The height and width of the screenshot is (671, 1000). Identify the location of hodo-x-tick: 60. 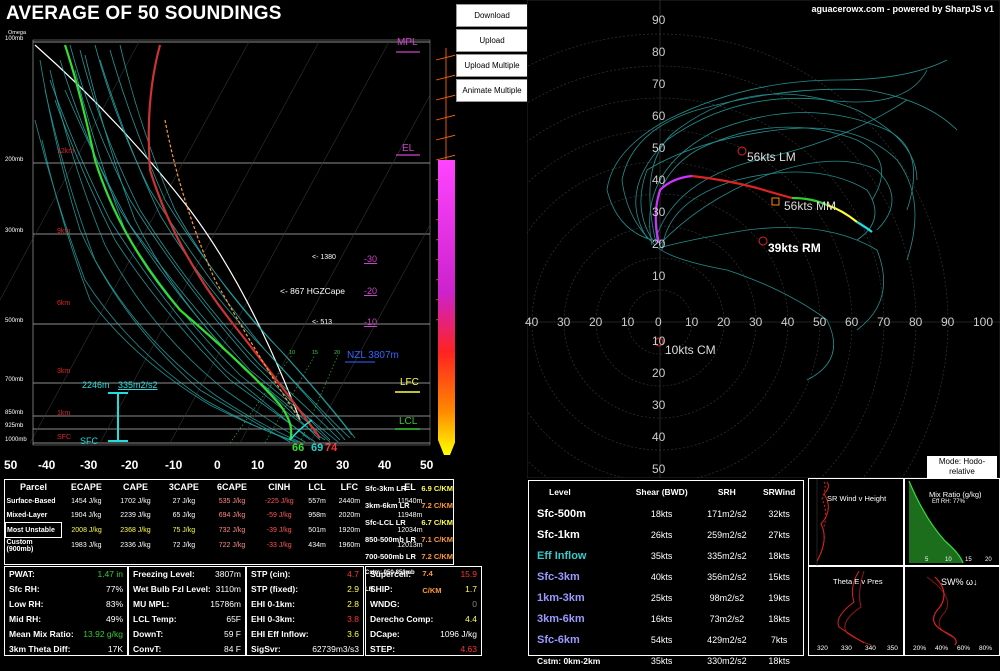
(852, 322).